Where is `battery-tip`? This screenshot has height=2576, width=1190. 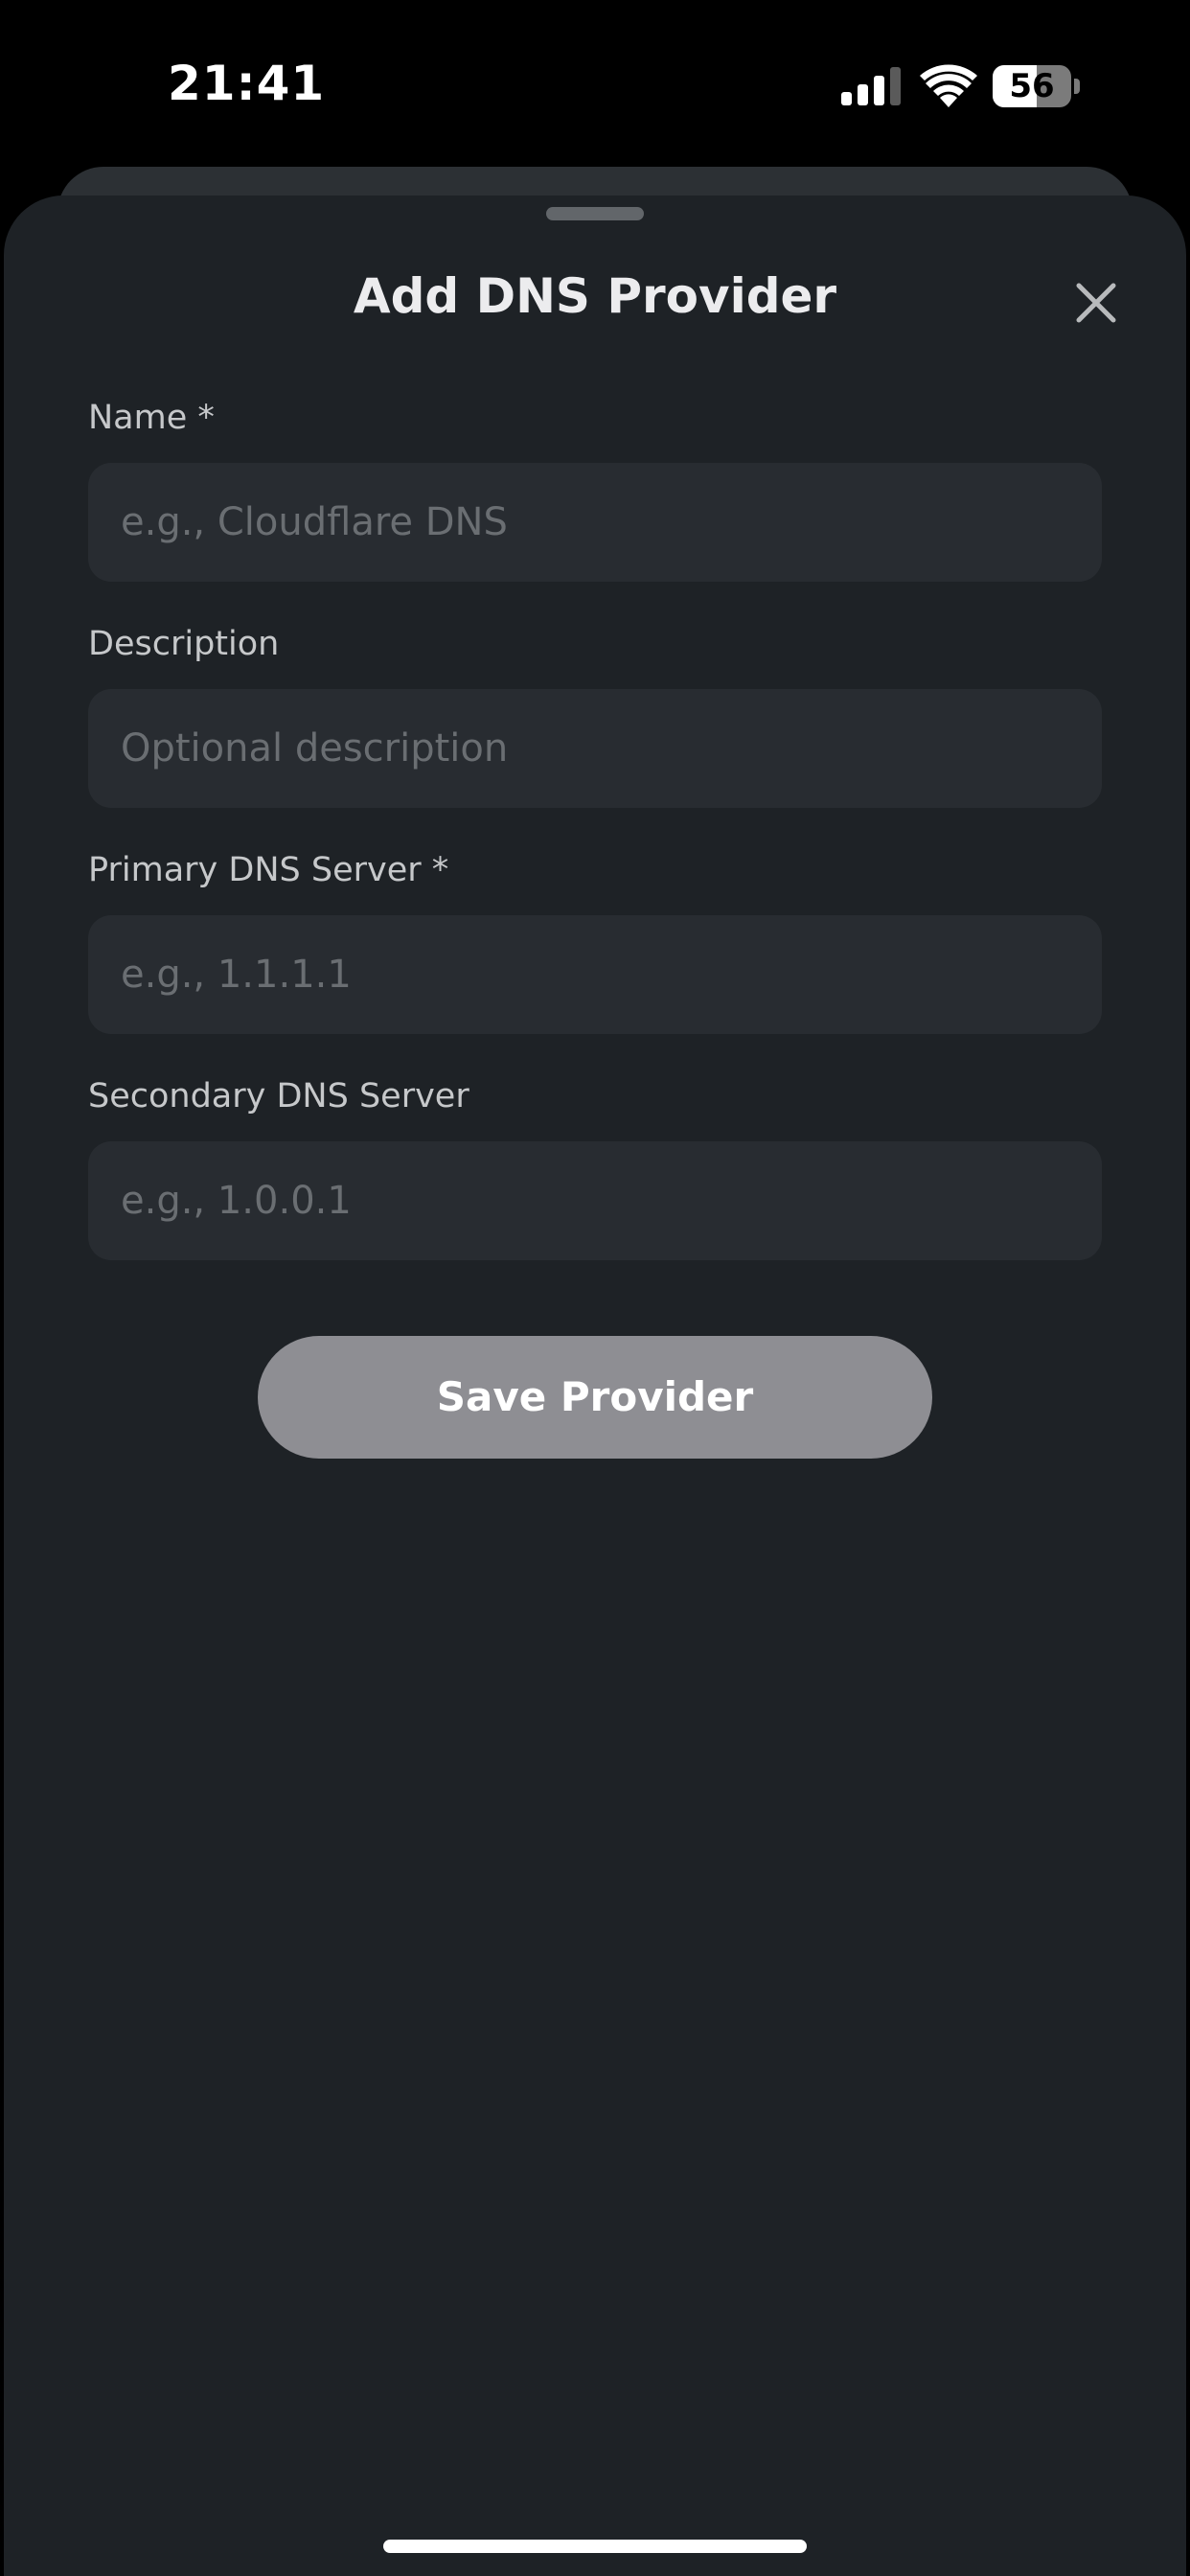 battery-tip is located at coordinates (1077, 86).